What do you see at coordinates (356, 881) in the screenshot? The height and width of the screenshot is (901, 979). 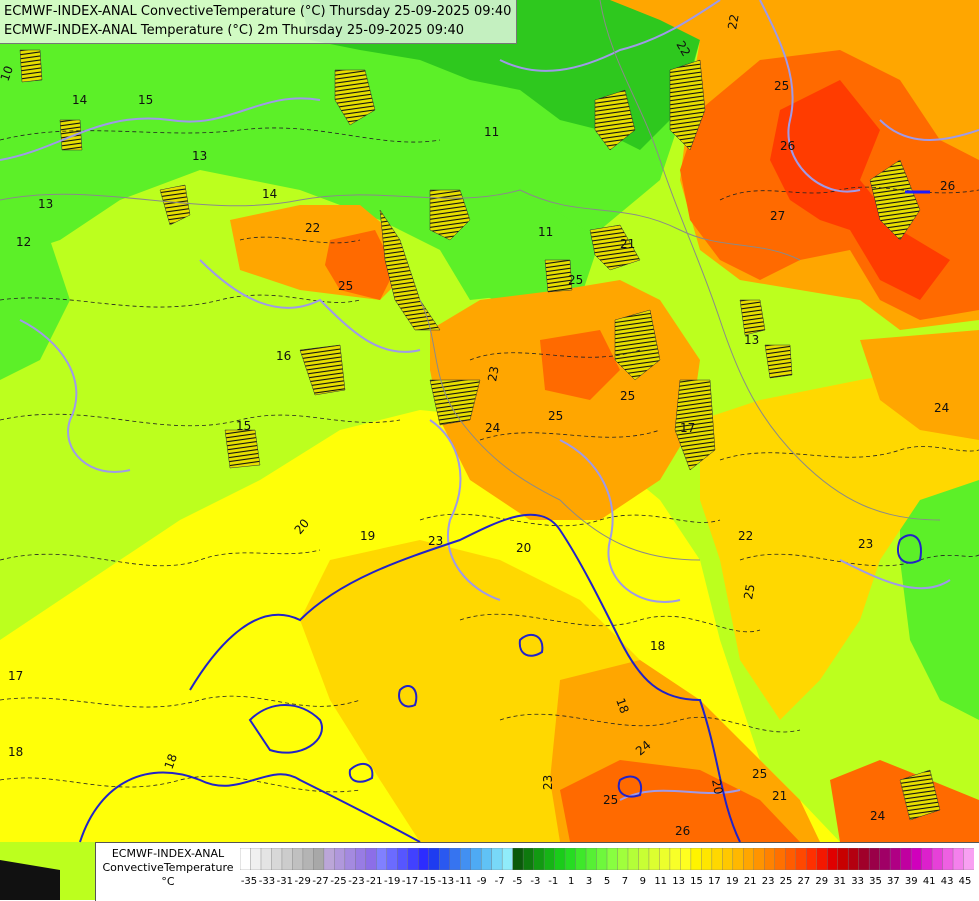 I see `legend-tick-label: -23` at bounding box center [356, 881].